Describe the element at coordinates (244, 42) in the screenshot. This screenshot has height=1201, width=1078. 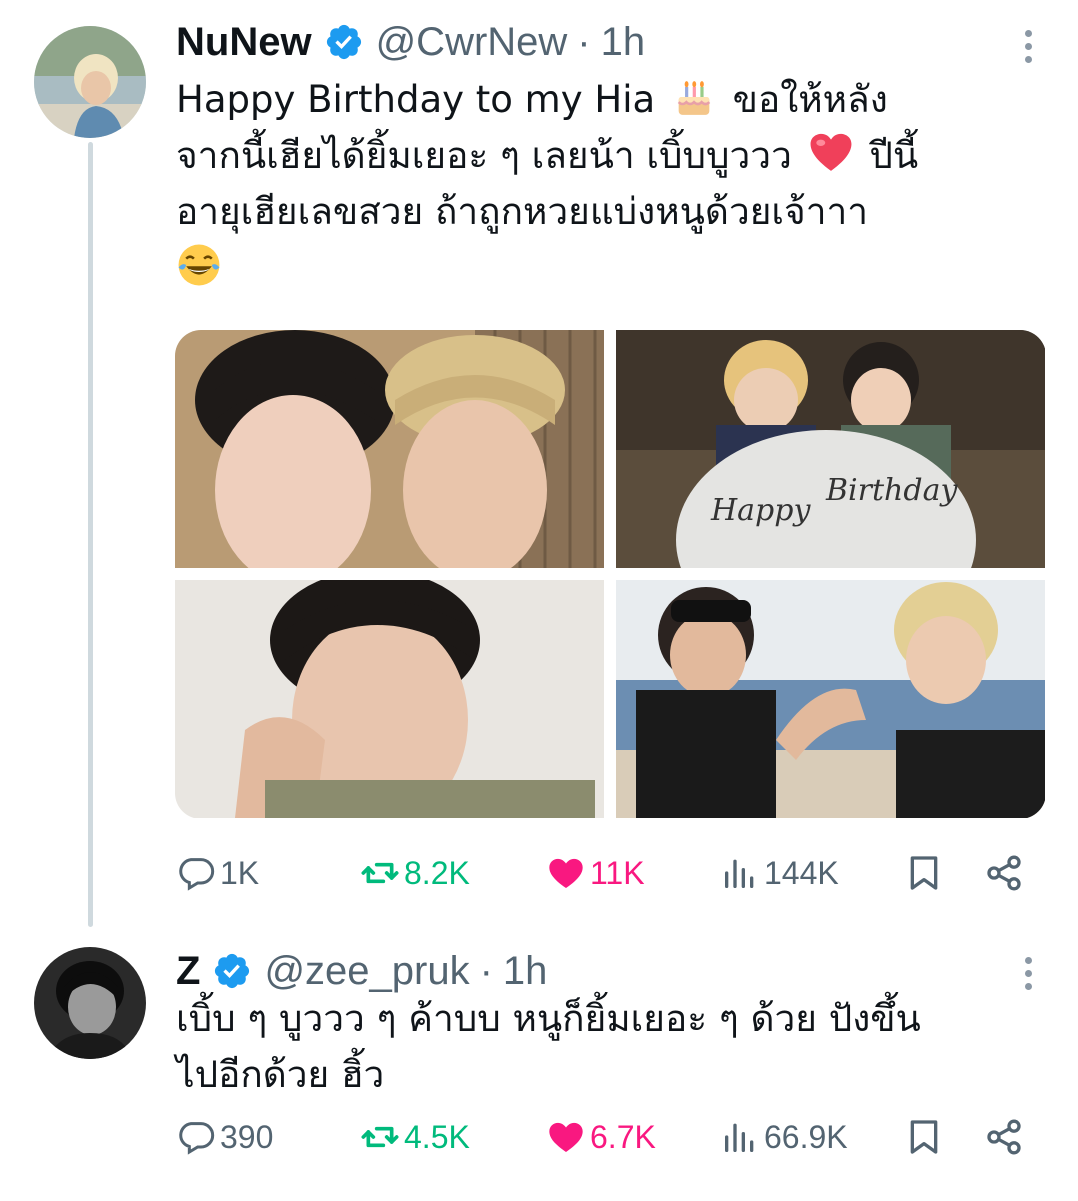
I see `display-name: NuNew` at that location.